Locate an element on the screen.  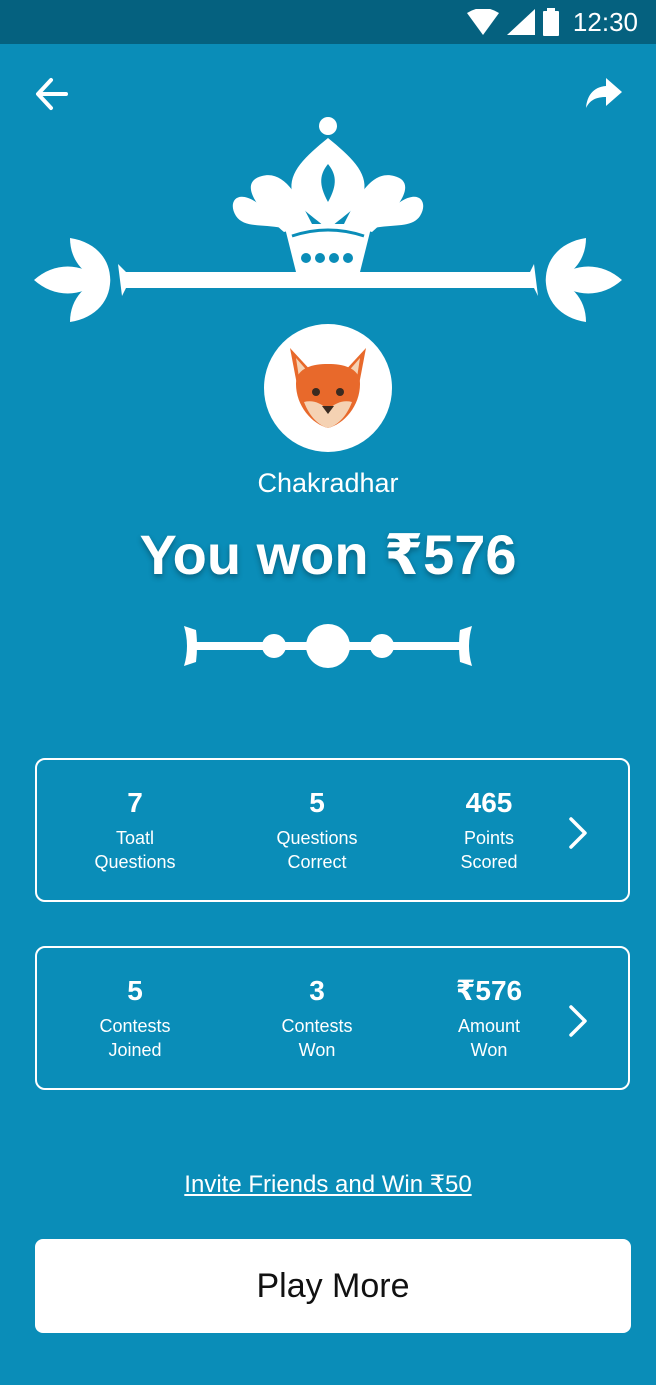
divider-ornament is located at coordinates (328, 646).